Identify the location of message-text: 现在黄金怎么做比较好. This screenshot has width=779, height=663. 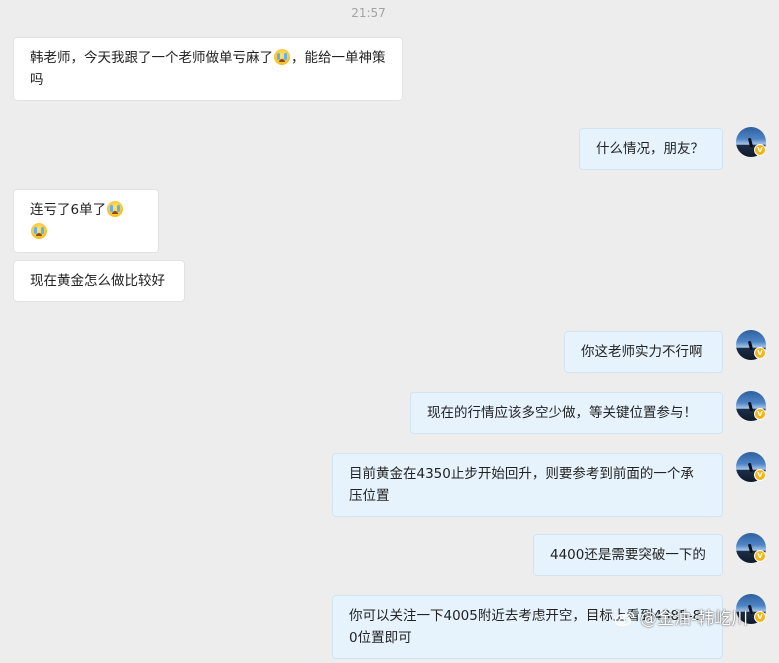
(97, 281).